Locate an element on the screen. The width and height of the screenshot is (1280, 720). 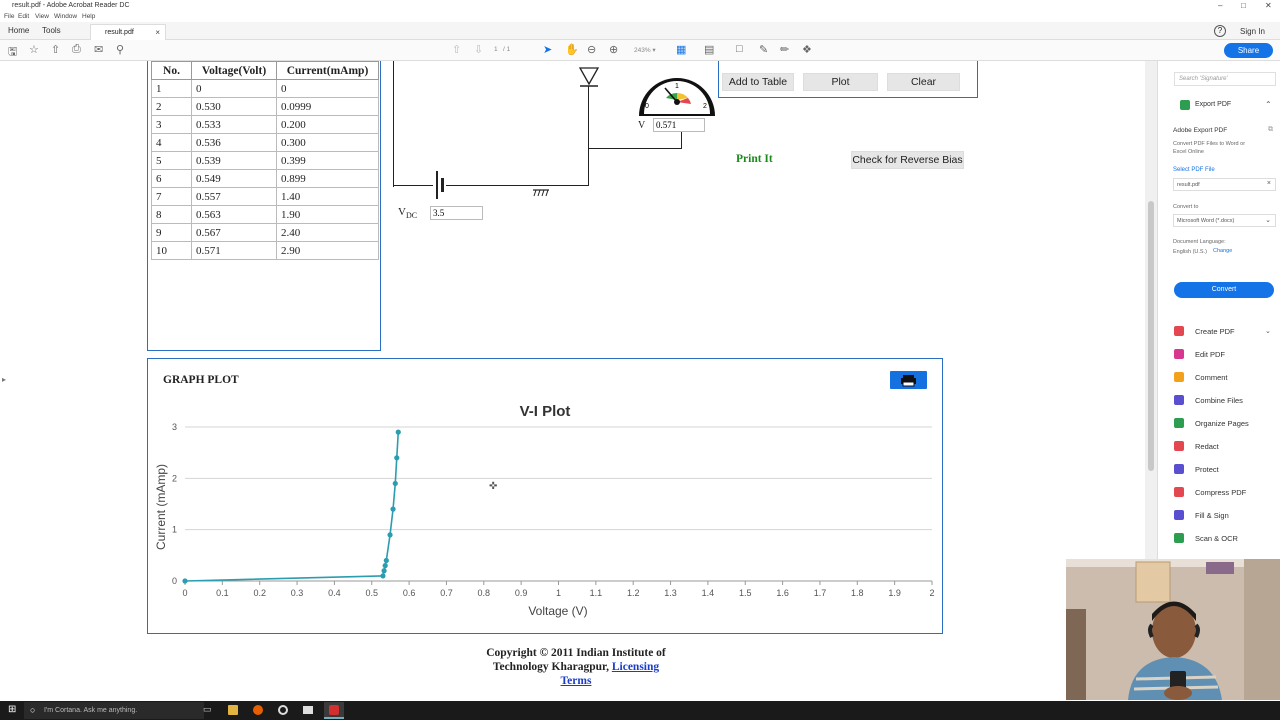
fill-sign-icon: ❖ is located at coordinates (807, 49).